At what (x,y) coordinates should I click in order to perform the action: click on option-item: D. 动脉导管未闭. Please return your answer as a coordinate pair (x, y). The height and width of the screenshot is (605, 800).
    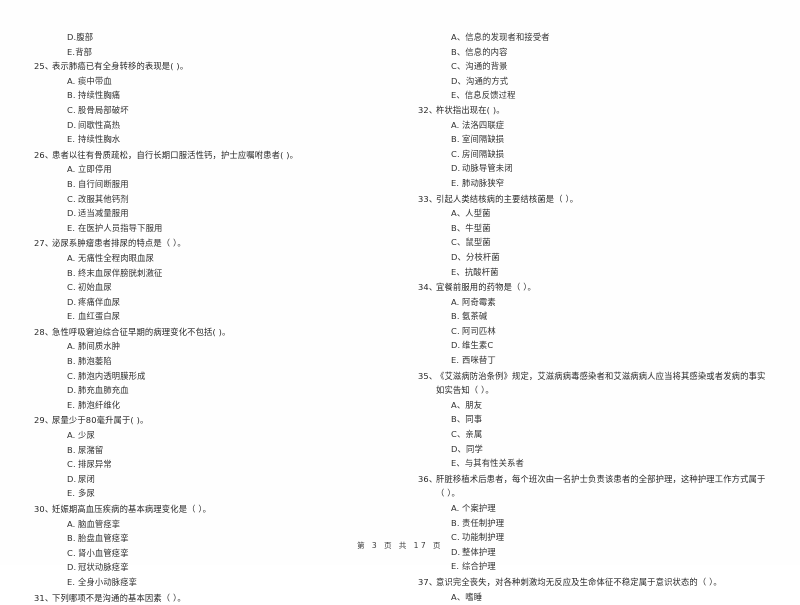
    Looking at the image, I should click on (592, 168).